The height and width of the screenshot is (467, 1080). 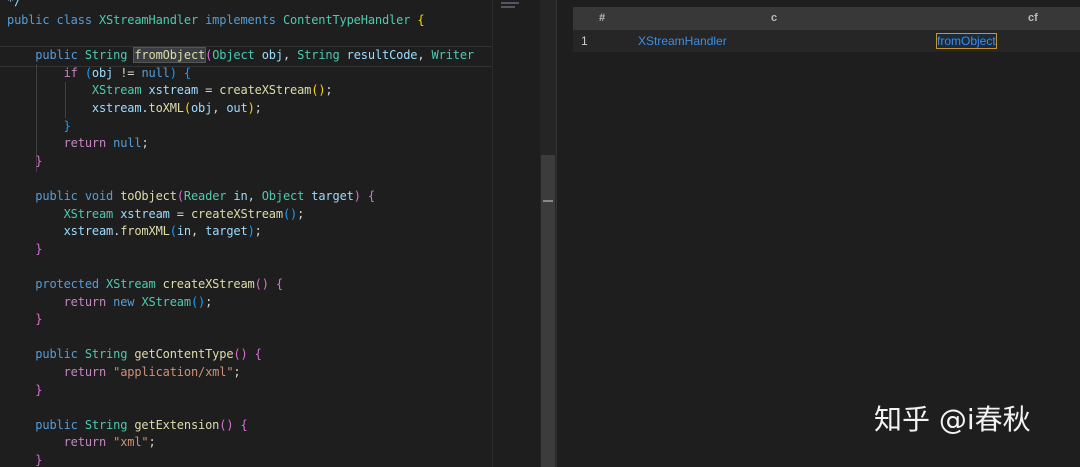 I want to click on code-token: ContentTypeHandler, so click(x=350, y=20).